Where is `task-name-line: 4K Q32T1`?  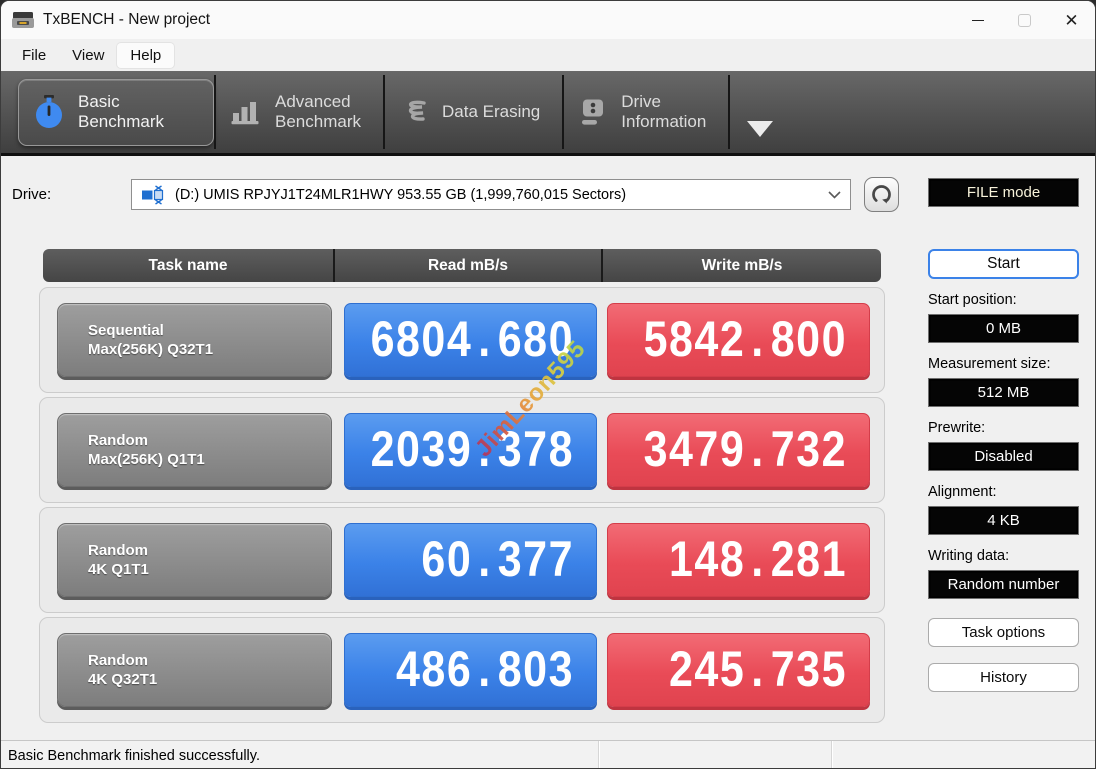 task-name-line: 4K Q32T1 is located at coordinates (123, 679).